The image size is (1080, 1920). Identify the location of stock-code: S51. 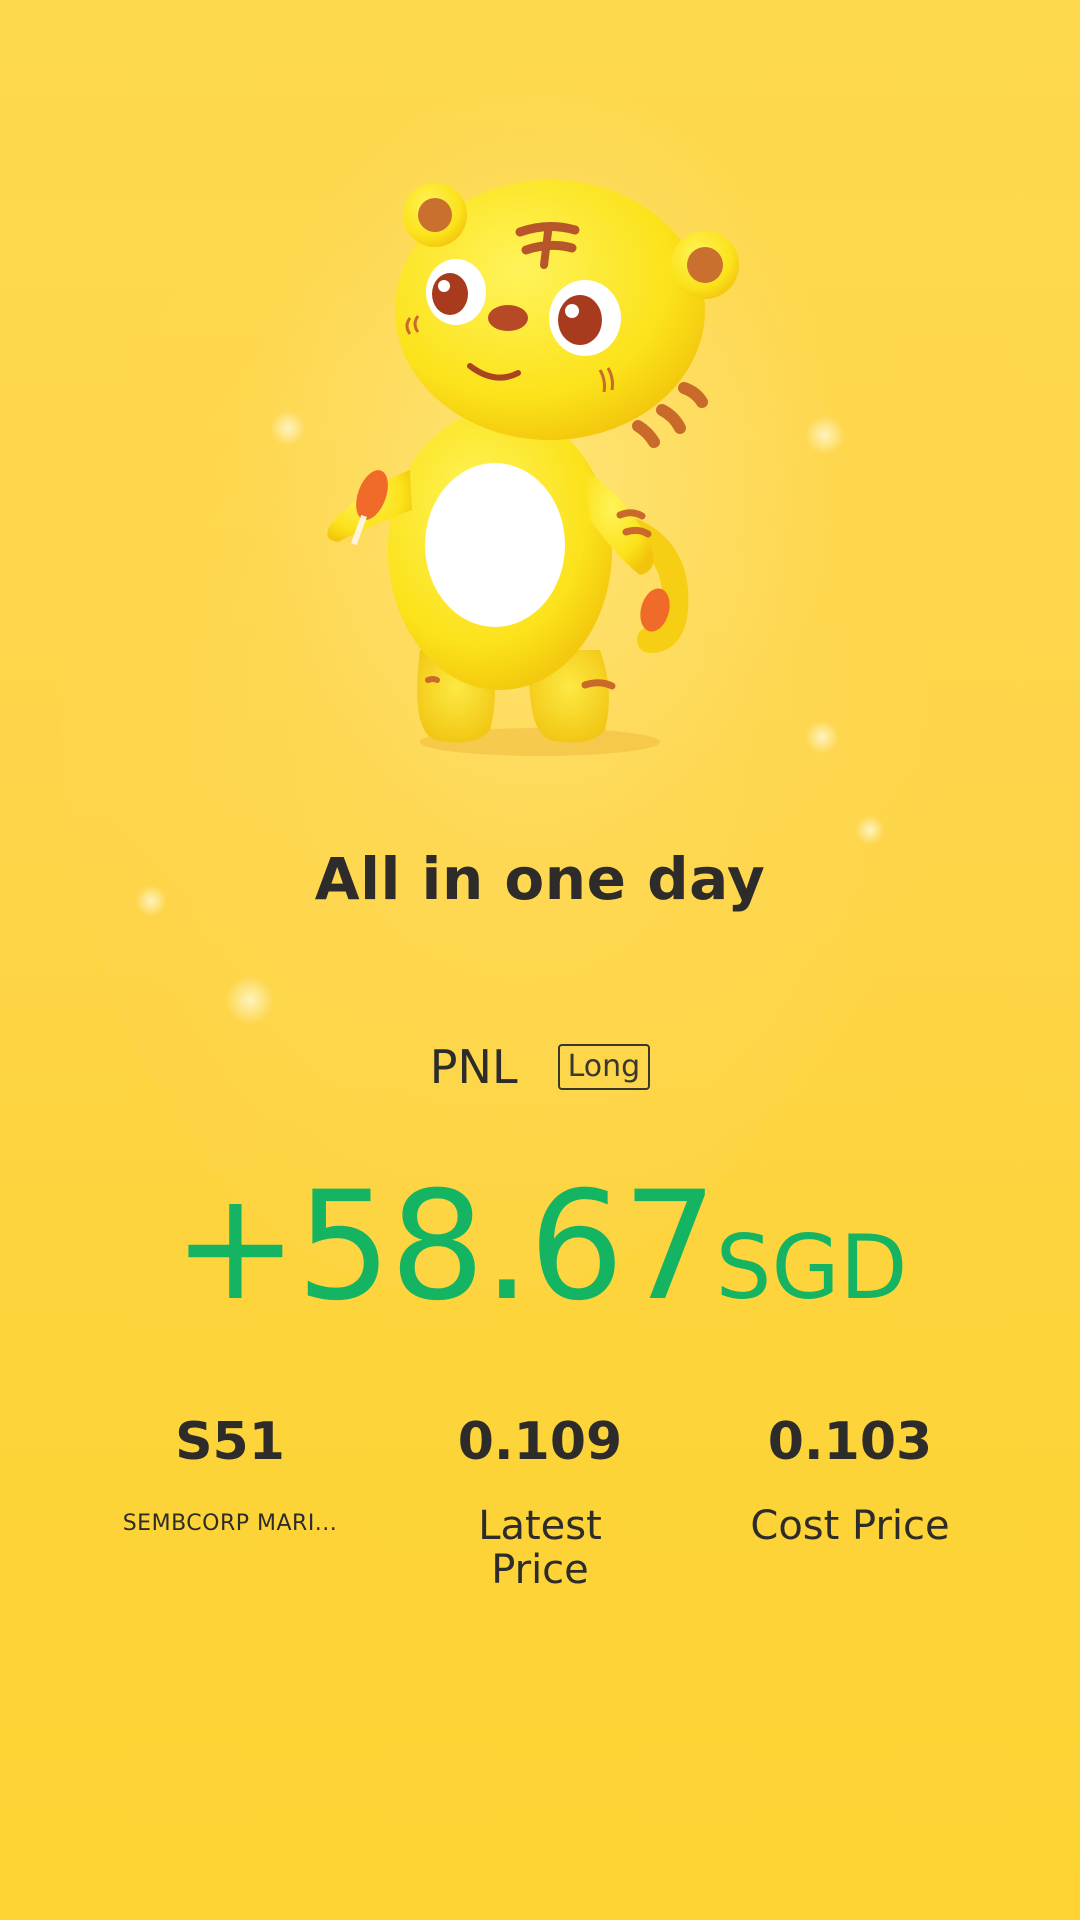
(230, 1442).